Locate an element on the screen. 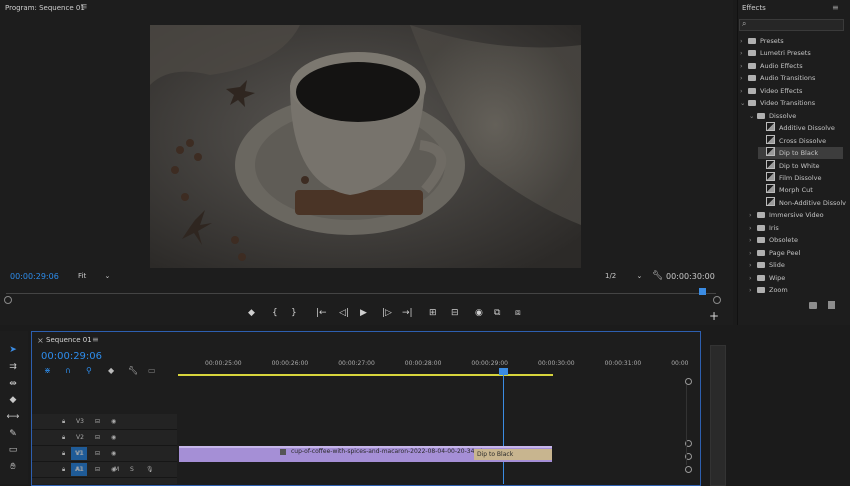 This screenshot has height=486, width=850. slip-tool-icon: ⟷ is located at coordinates (13, 417).